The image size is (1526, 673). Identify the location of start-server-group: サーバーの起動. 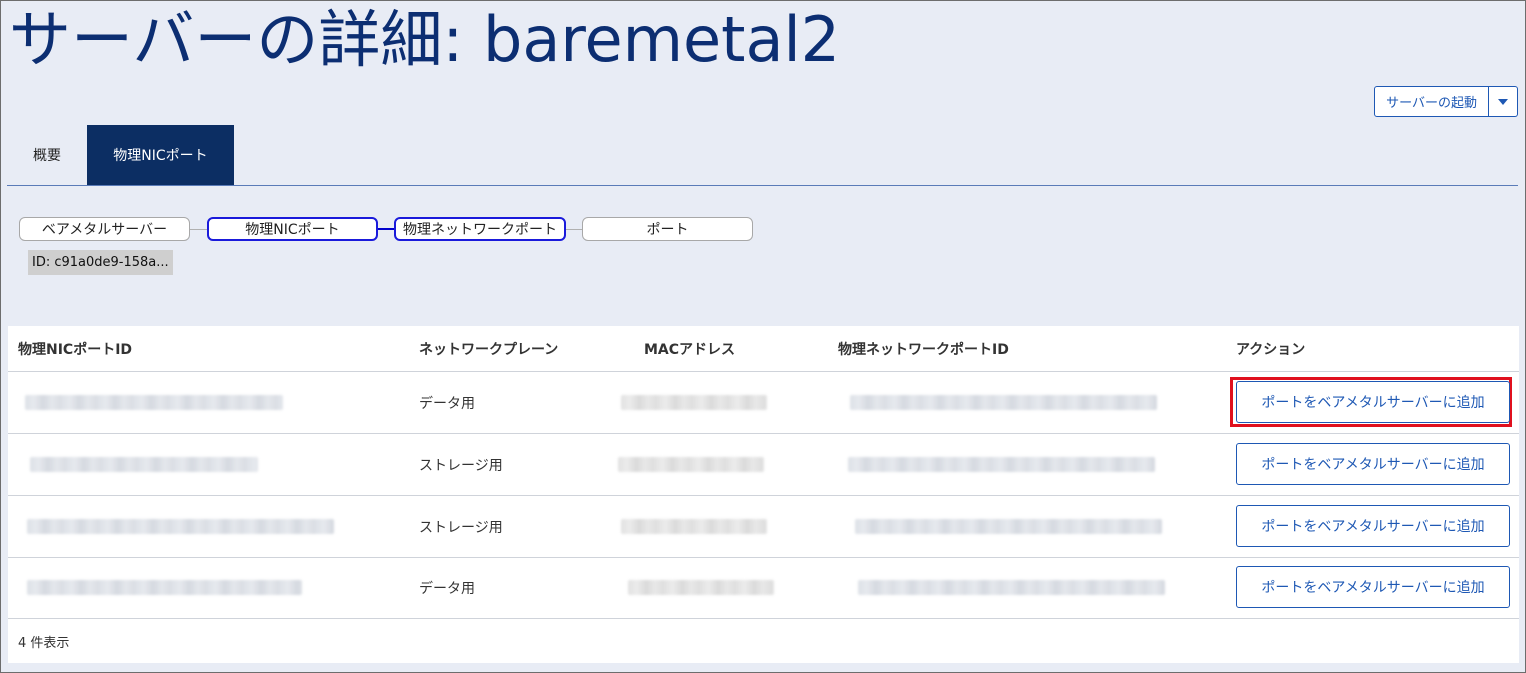
(1446, 101).